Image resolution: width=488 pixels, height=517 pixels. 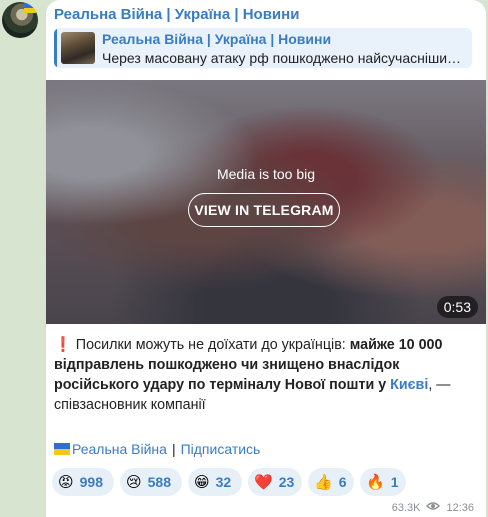 What do you see at coordinates (263, 482) in the screenshot?
I see `heart-icon: ❤️` at bounding box center [263, 482].